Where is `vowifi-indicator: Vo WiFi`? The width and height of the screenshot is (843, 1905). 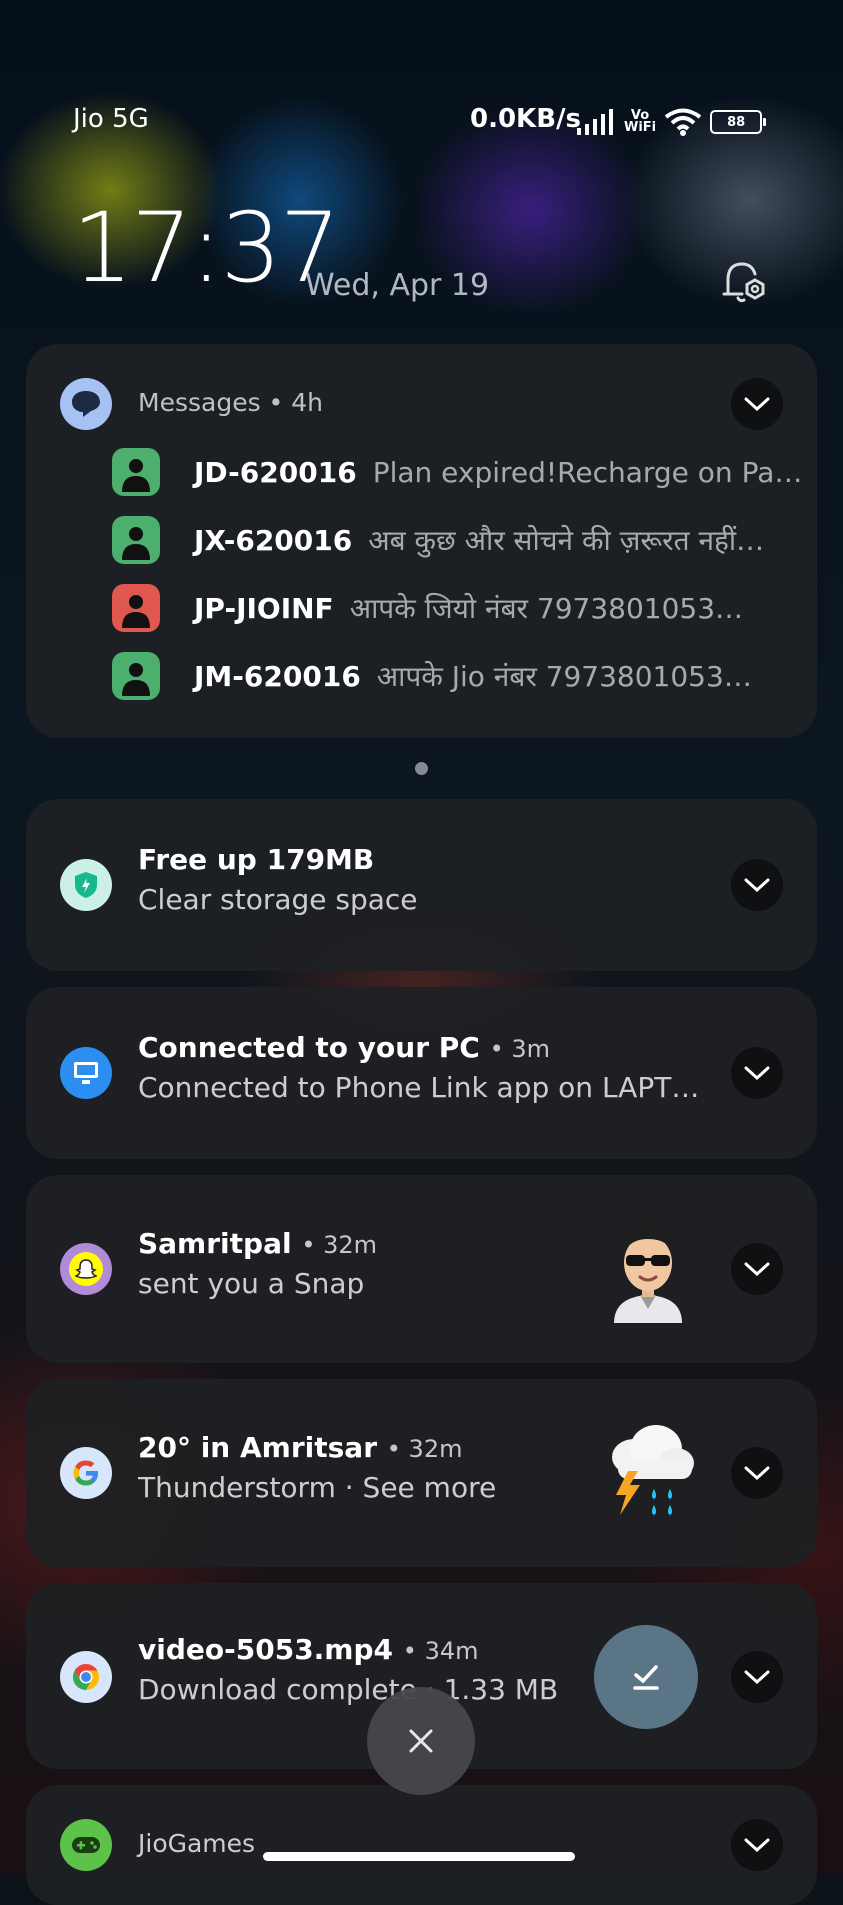 vowifi-indicator: Vo WiFi is located at coordinates (640, 121).